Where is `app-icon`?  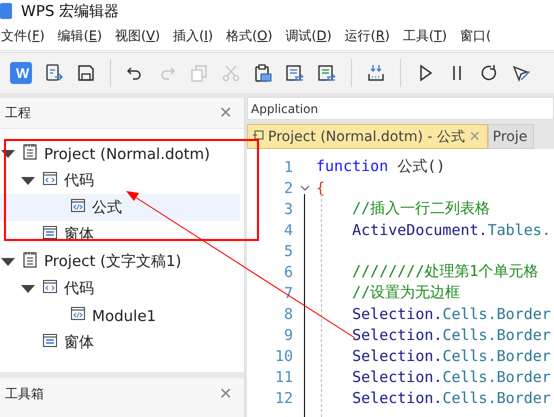
app-icon is located at coordinates (6, 11).